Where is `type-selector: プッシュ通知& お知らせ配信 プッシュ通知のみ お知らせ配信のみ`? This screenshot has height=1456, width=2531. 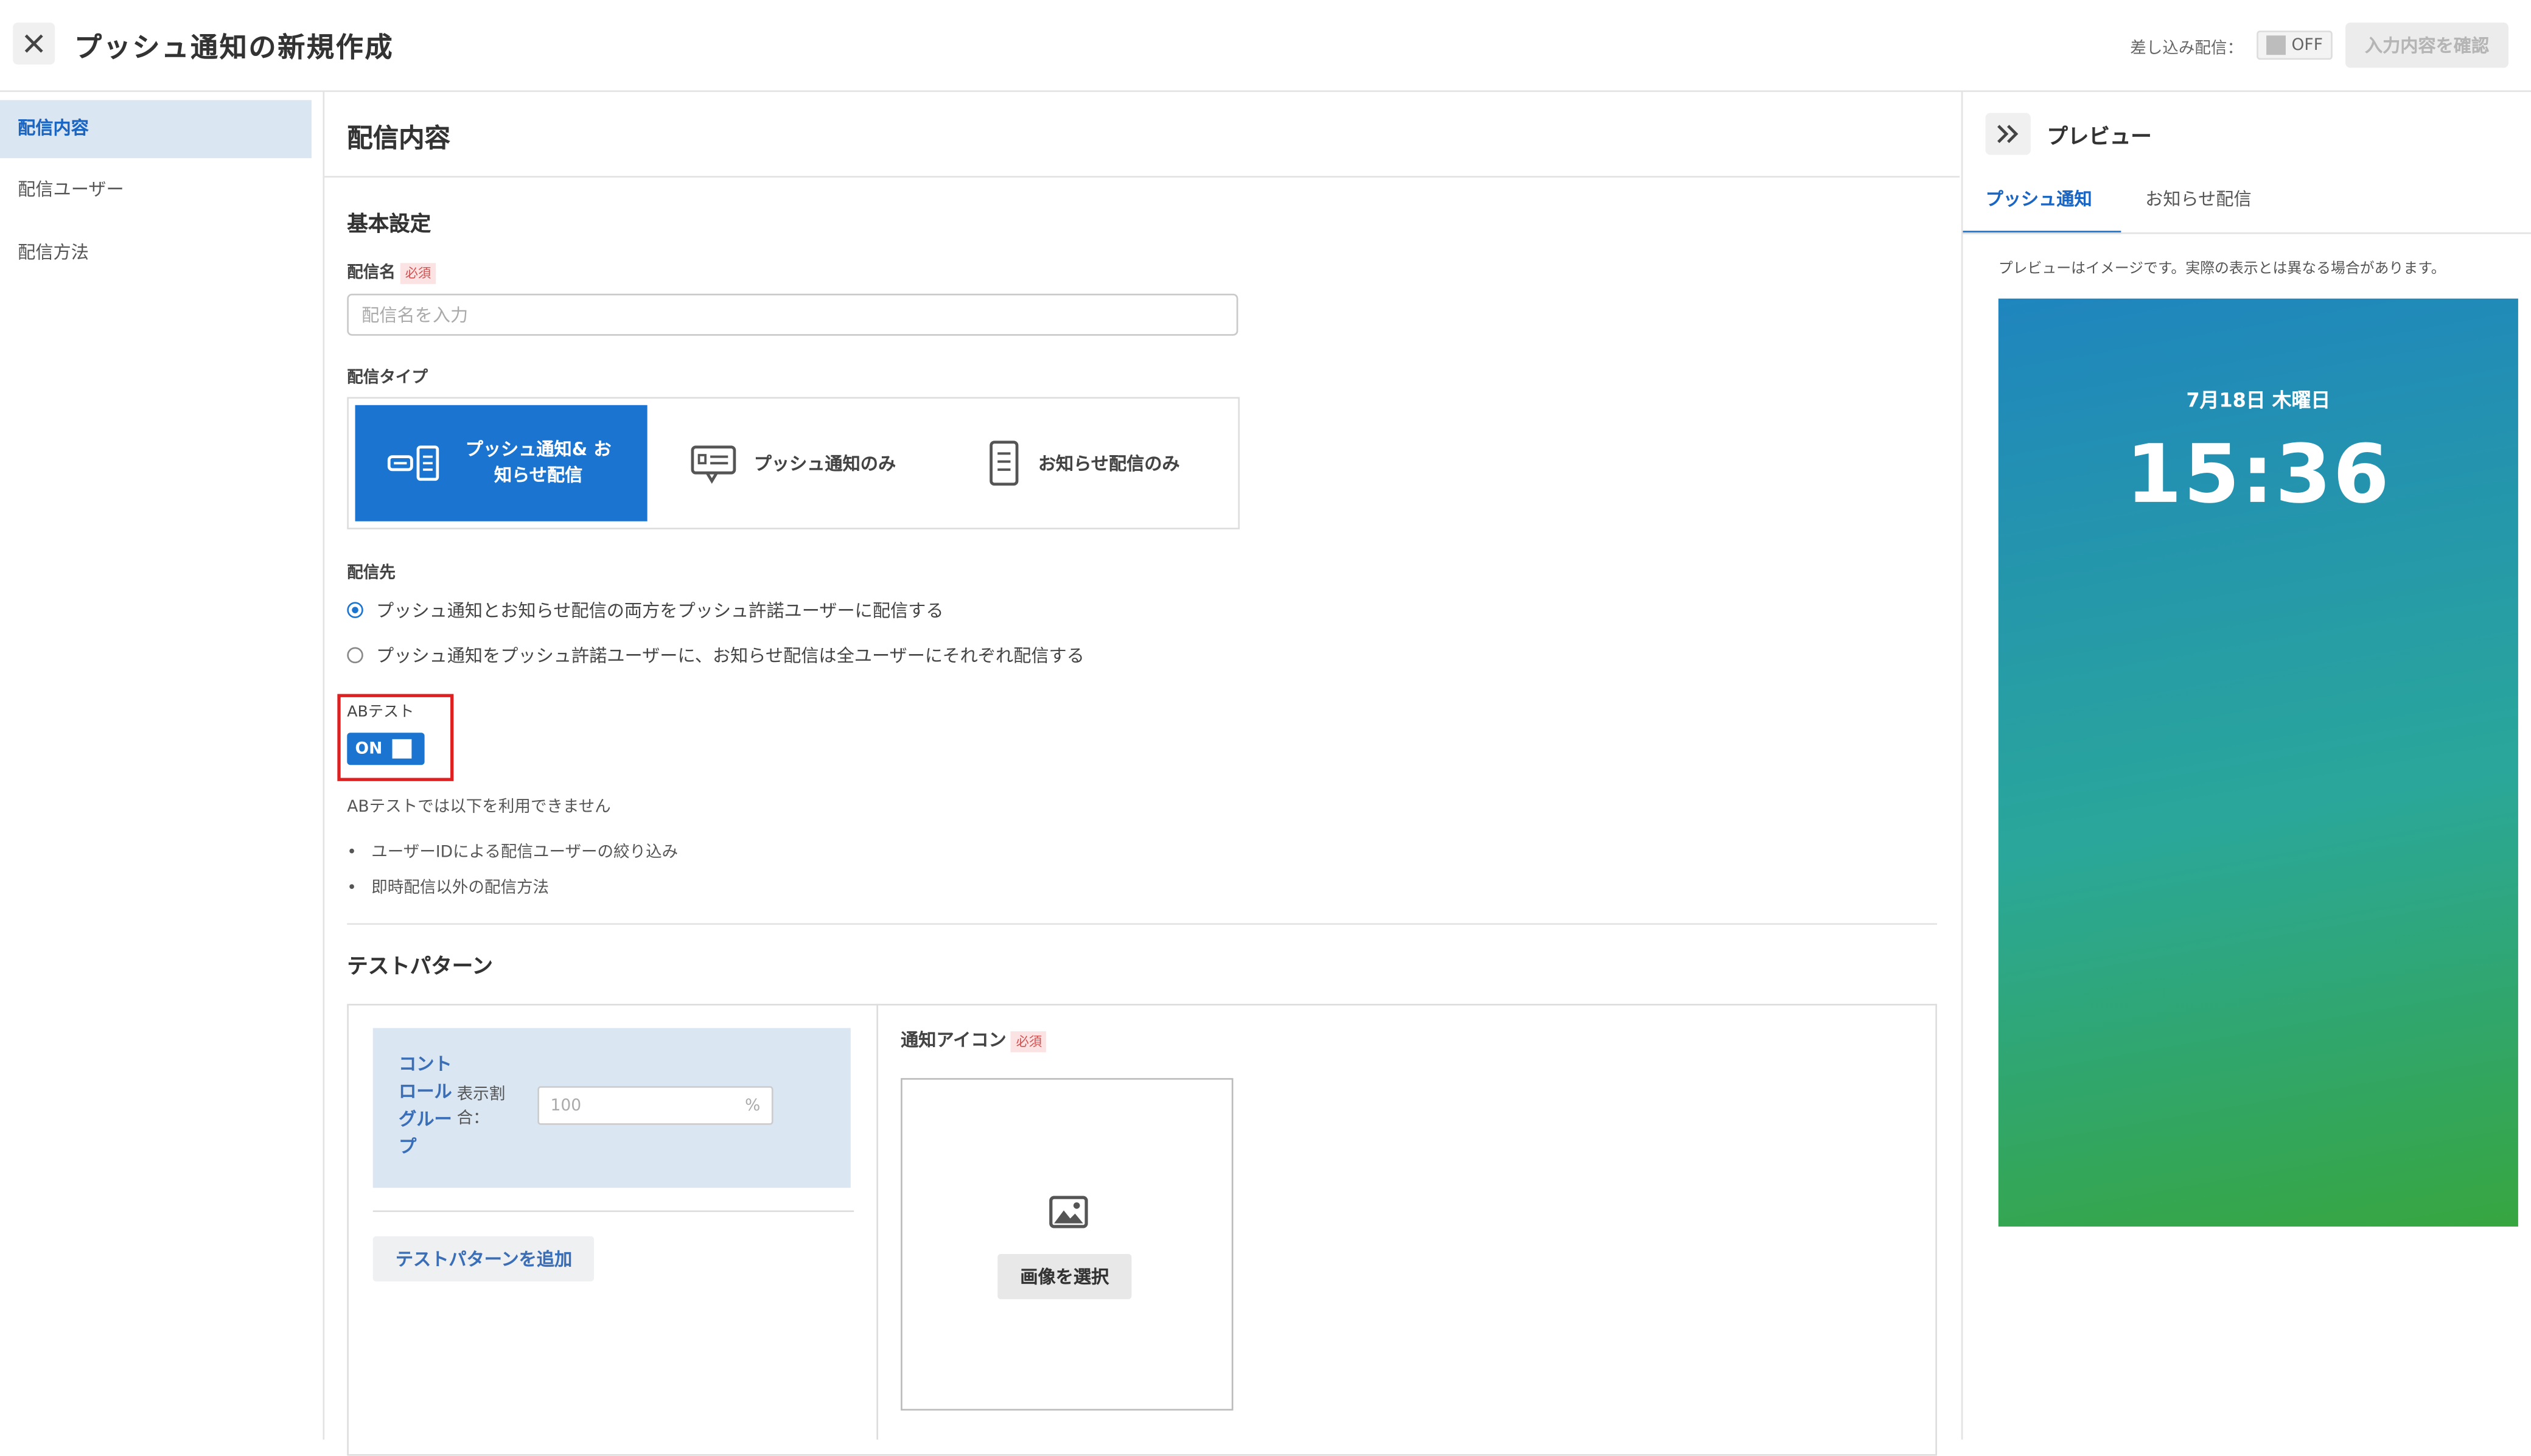 type-selector: プッシュ通知& お知らせ配信 プッシュ通知のみ お知らせ配信のみ is located at coordinates (793, 463).